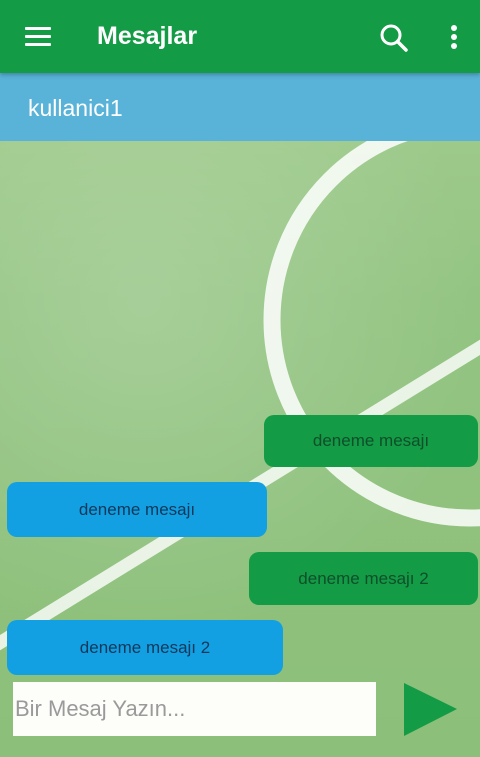 This screenshot has width=480, height=757. Describe the element at coordinates (147, 36) in the screenshot. I see `page-title: Mesajlar` at that location.